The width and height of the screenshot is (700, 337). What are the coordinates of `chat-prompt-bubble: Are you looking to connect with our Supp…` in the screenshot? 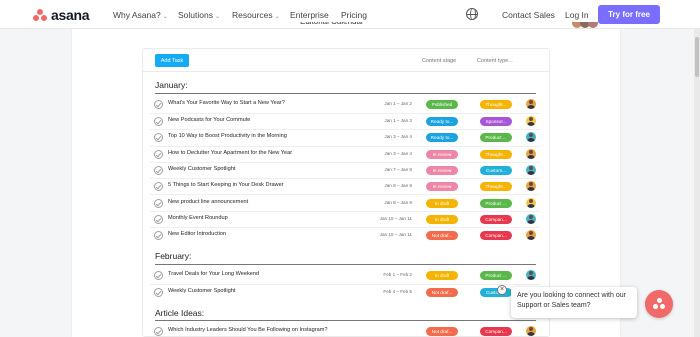 It's located at (574, 302).